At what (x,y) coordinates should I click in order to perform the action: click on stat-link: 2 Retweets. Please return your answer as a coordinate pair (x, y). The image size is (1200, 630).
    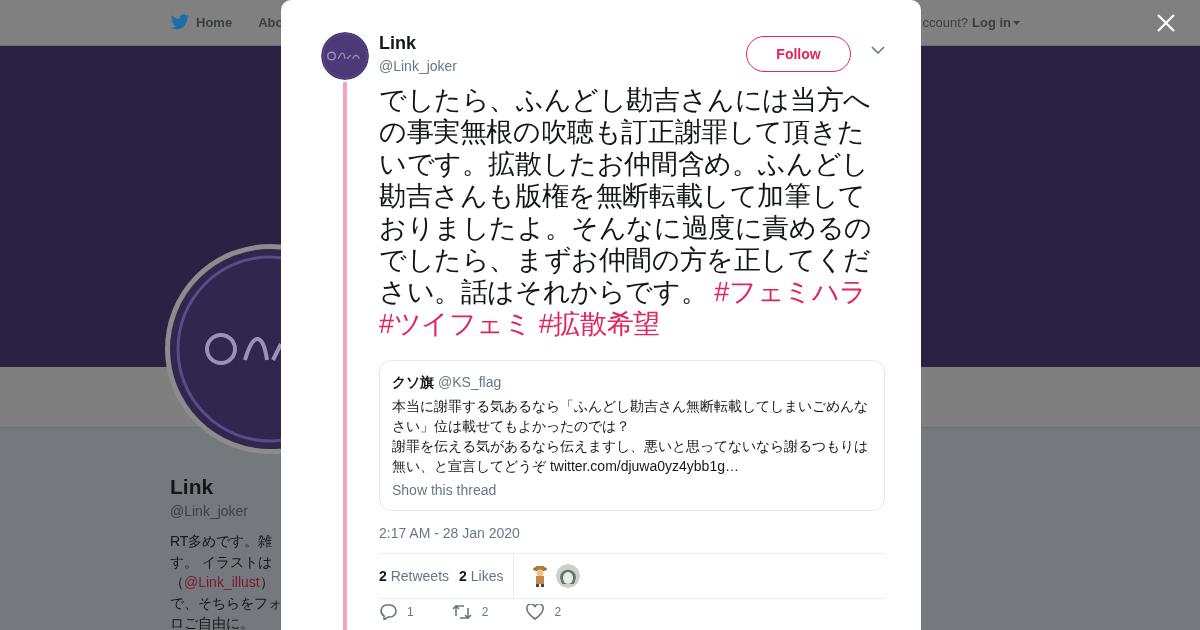
    Looking at the image, I should click on (414, 576).